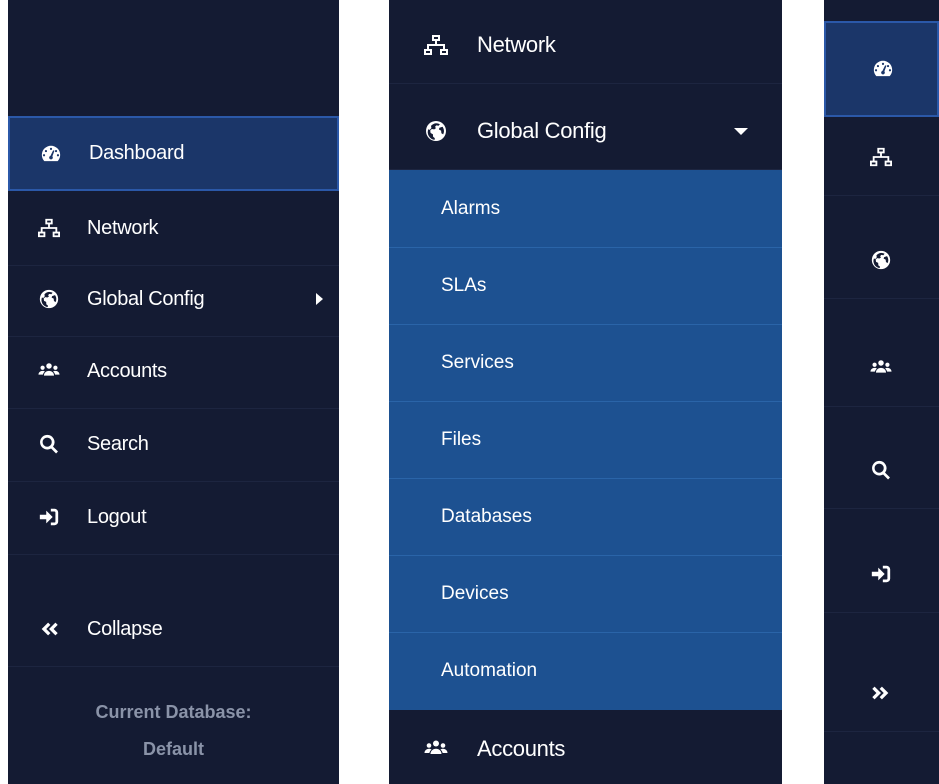 This screenshot has width=939, height=784. What do you see at coordinates (585, 593) in the screenshot?
I see `submenu-item-devices: Devices` at bounding box center [585, 593].